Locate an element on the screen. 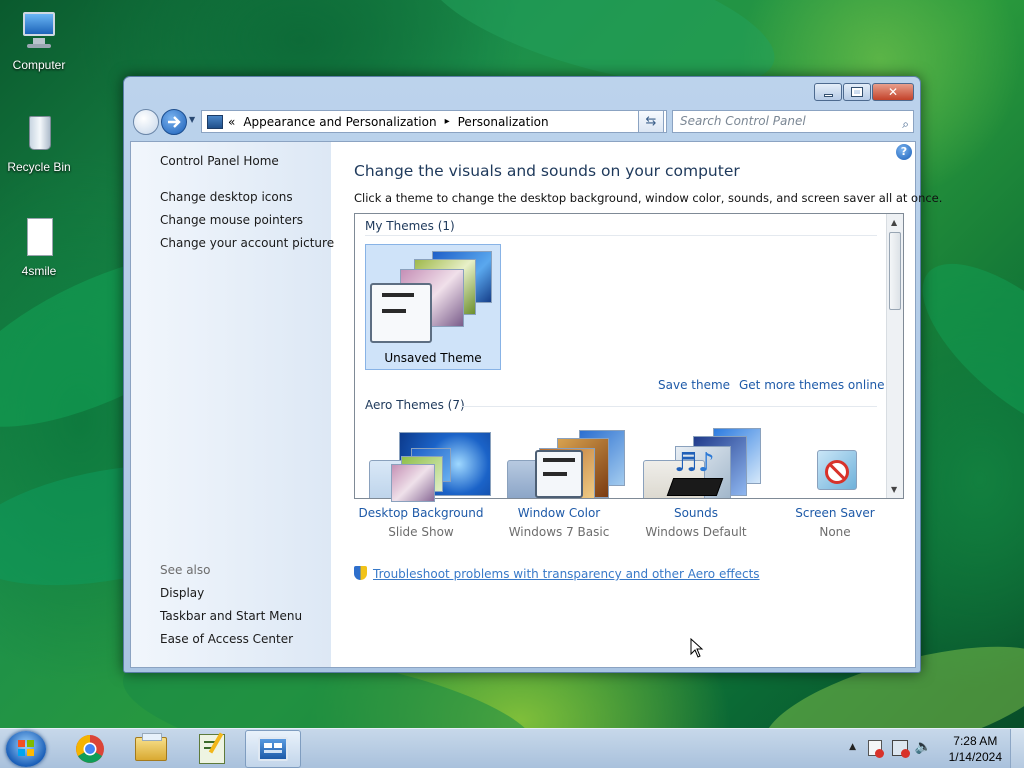 The width and height of the screenshot is (1024, 768). desktop-icon-computer: Computer is located at coordinates (39, 41).